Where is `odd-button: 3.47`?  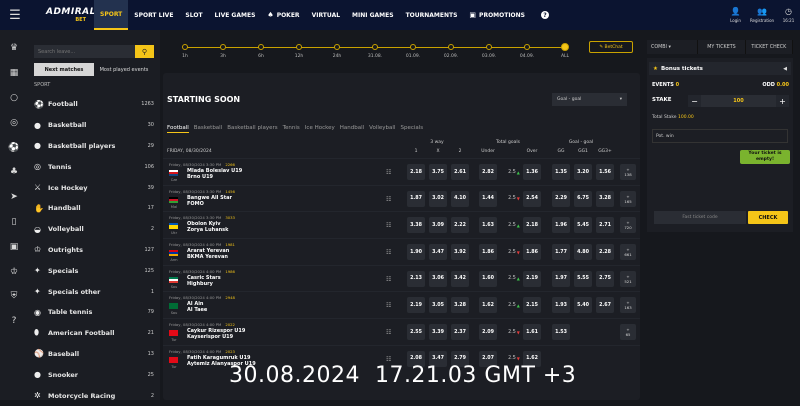 odd-button: 3.47 is located at coordinates (438, 252).